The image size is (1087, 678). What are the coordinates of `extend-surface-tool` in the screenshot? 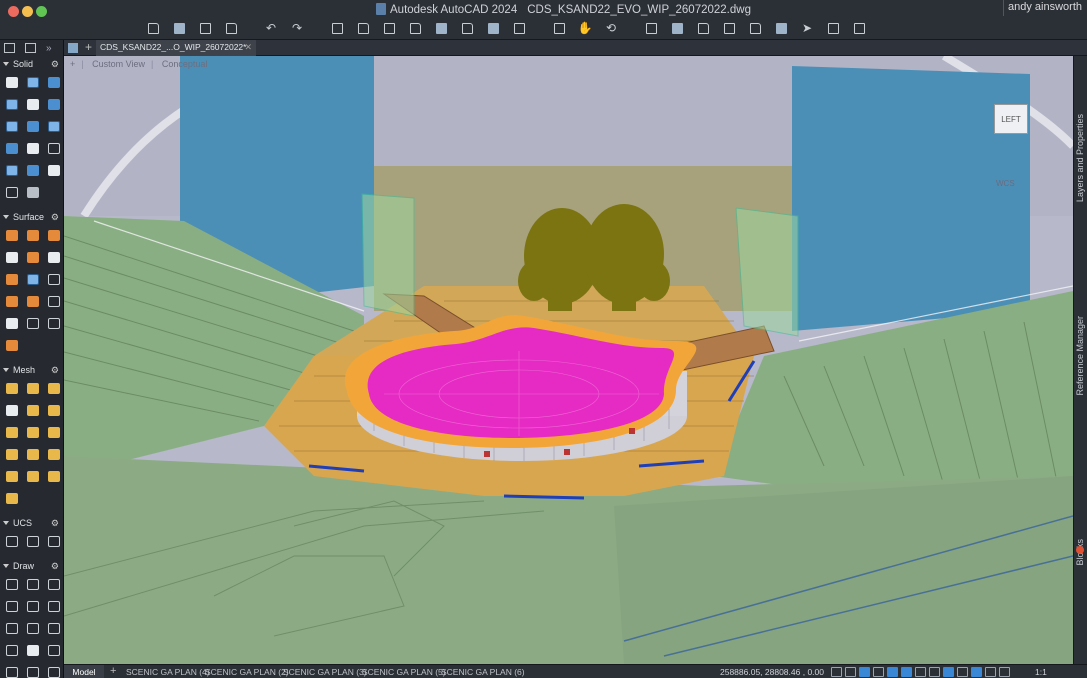 It's located at (12, 257).